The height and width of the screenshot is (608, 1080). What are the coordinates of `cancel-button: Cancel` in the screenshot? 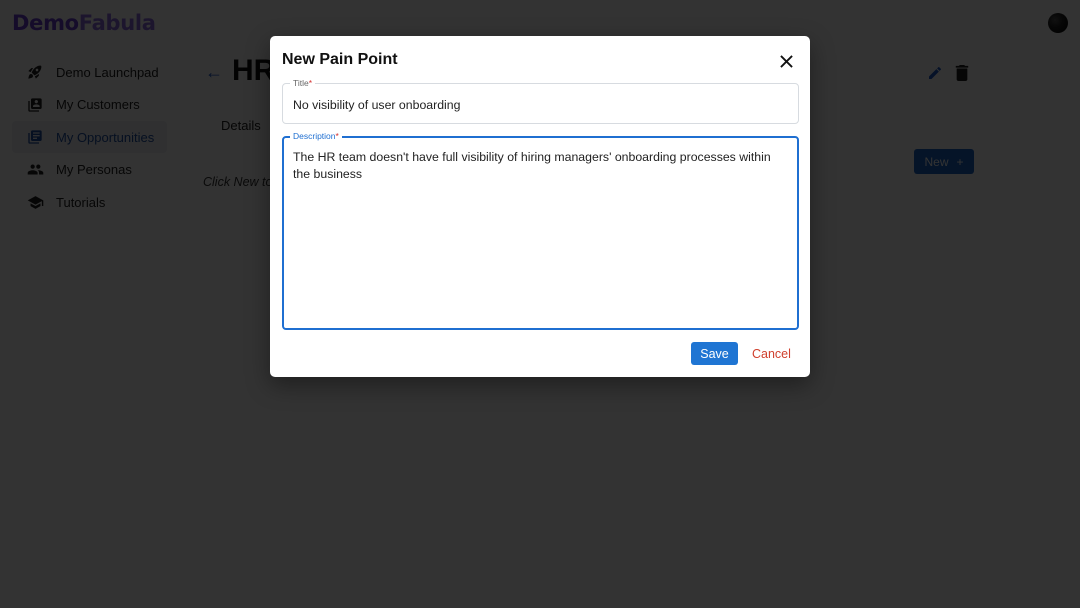 It's located at (771, 353).